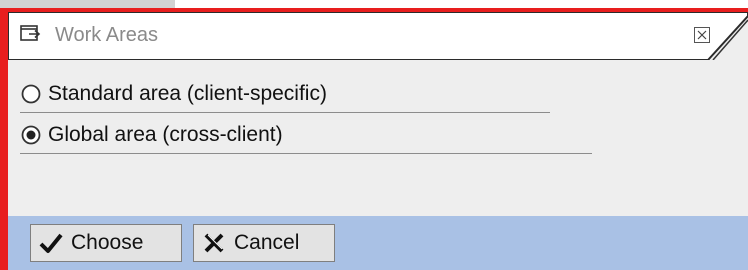  Describe the element at coordinates (31, 135) in the screenshot. I see `radio-selected-icon` at that location.